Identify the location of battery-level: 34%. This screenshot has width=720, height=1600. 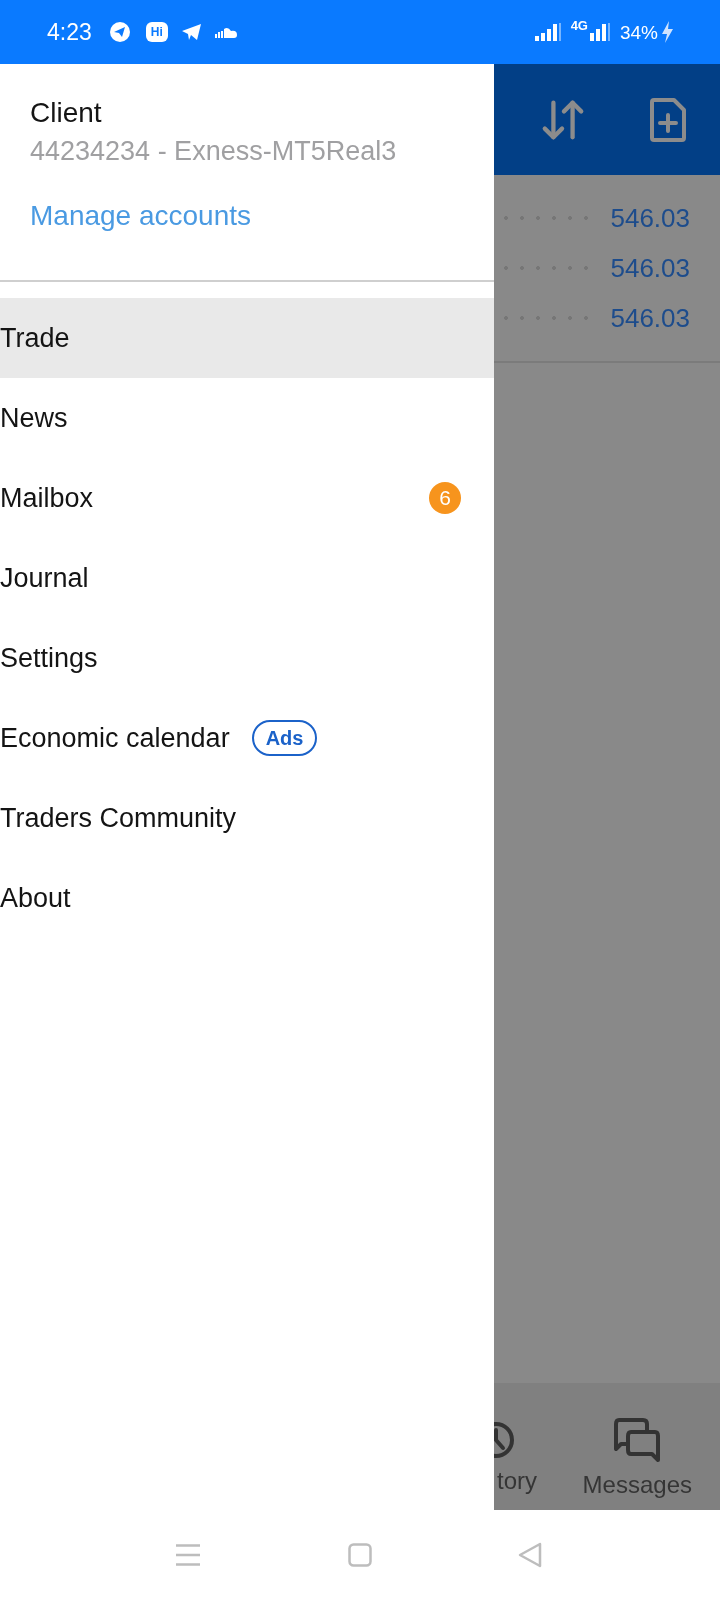
(638, 32).